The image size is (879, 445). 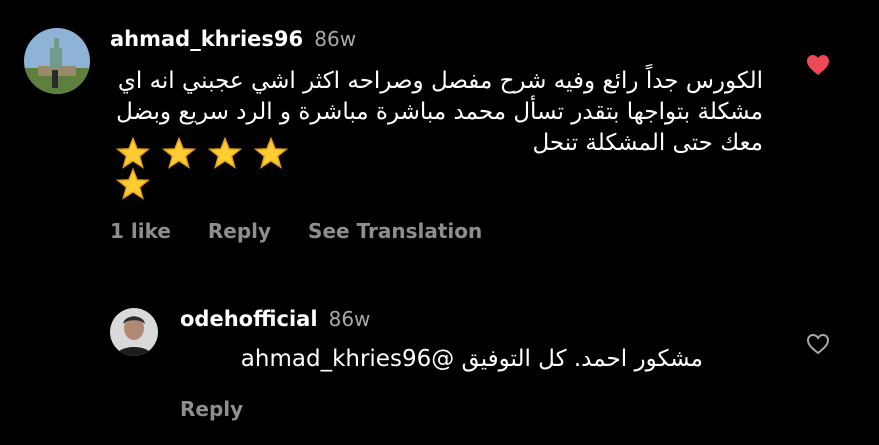 I want to click on reply-actions: Reply, so click(x=211, y=409).